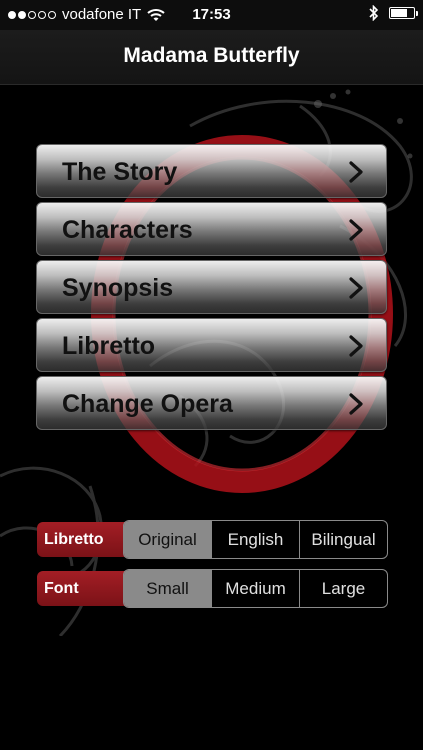 The height and width of the screenshot is (750, 423). What do you see at coordinates (118, 288) in the screenshot?
I see `menu-item-label: Synopsis` at bounding box center [118, 288].